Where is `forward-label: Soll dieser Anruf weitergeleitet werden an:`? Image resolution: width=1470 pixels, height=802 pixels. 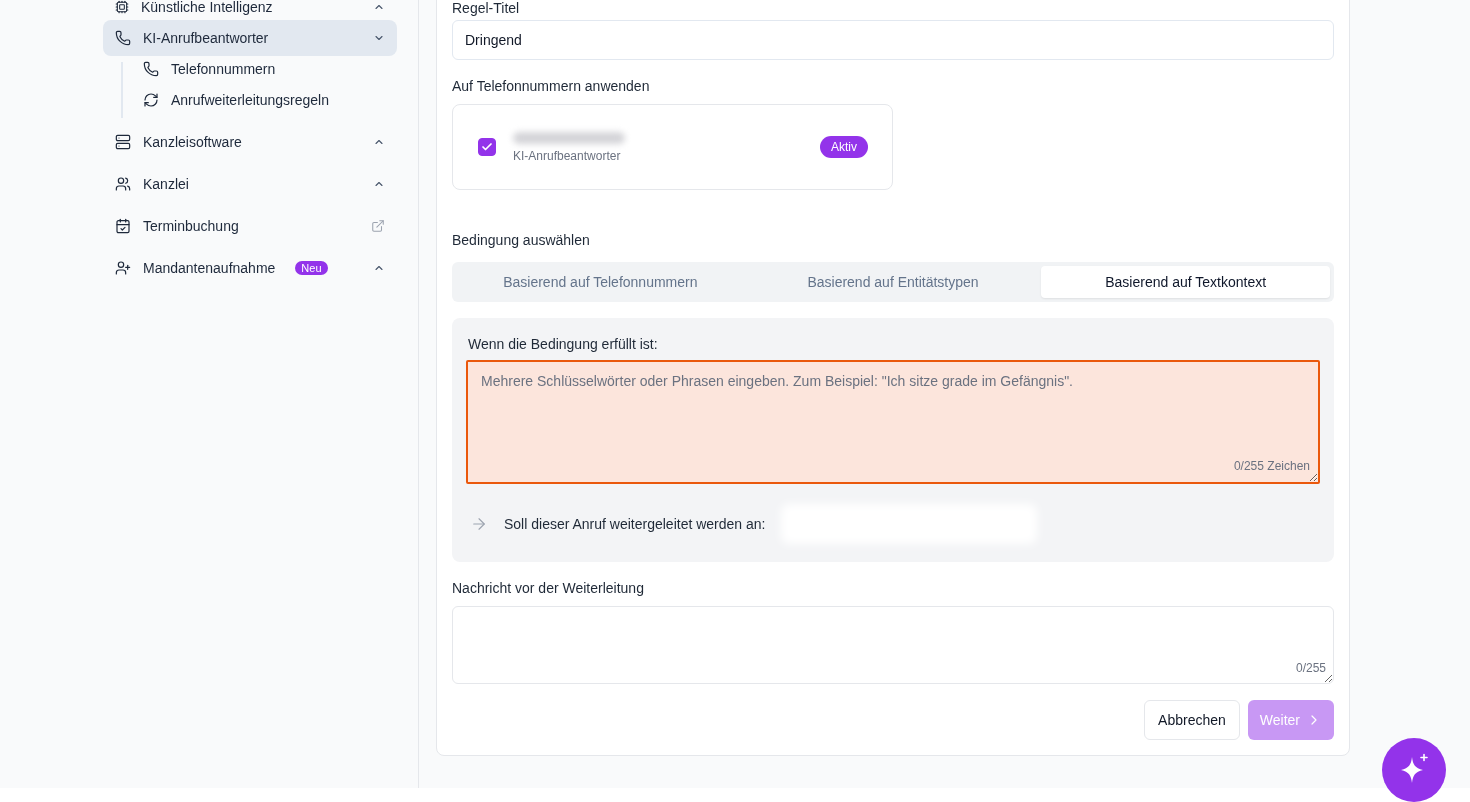
forward-label: Soll dieser Anruf weitergeleitet werden an: is located at coordinates (635, 524).